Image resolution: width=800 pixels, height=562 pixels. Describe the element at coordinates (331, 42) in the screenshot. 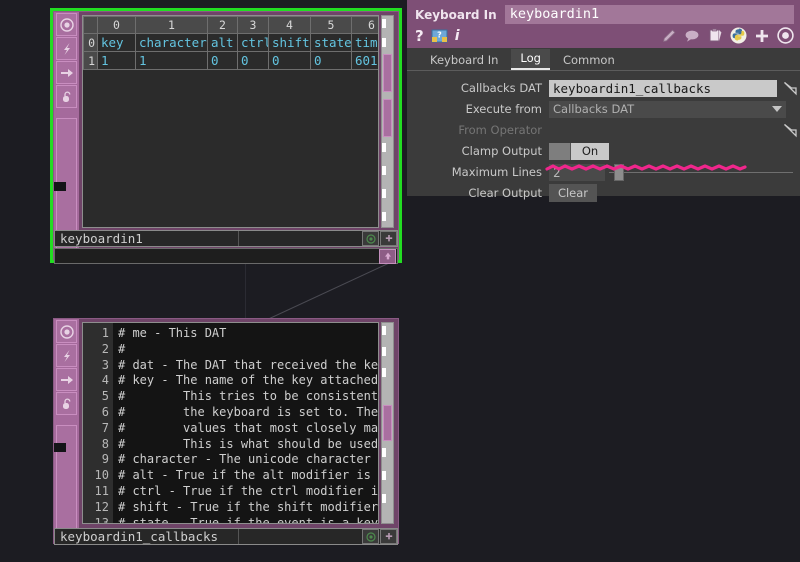

I see `table-cell: state` at that location.